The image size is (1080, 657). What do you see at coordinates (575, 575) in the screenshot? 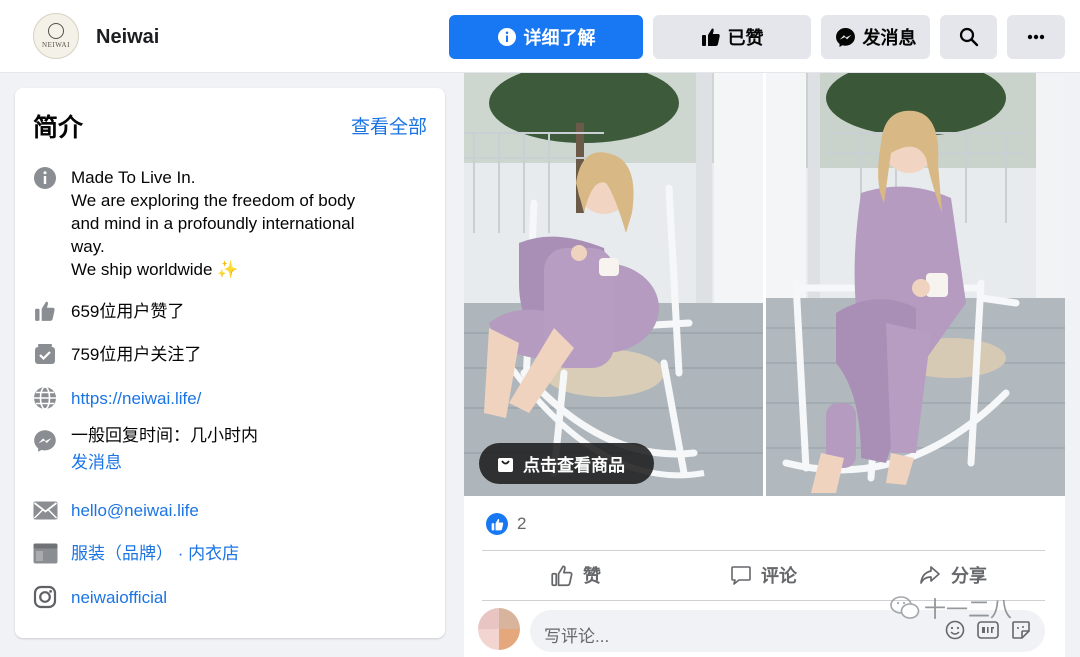
I see `like-button: 赞` at bounding box center [575, 575].